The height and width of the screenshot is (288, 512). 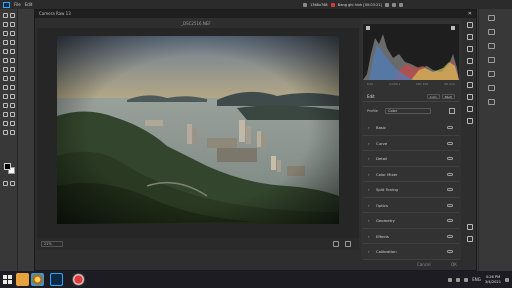 I want to click on profile-label: Profile, so click(x=372, y=111).